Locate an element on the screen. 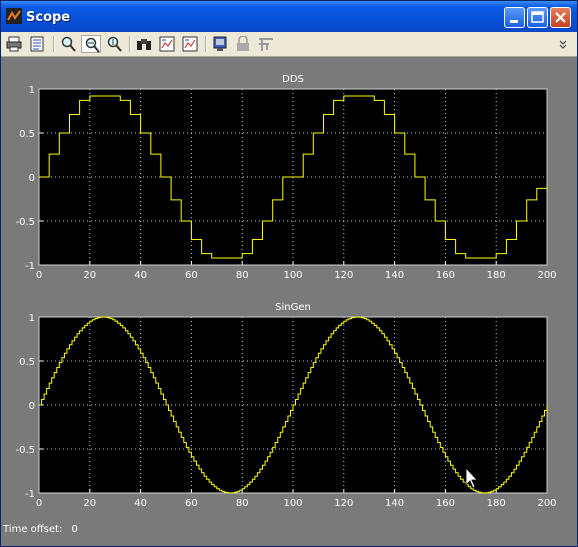 The width and height of the screenshot is (578, 547). maximize-icon is located at coordinates (537, 17).